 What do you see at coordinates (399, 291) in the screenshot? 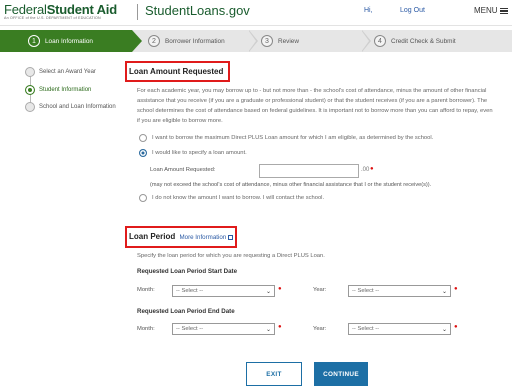
I see `start-year-select: -- Select -- ⌄` at bounding box center [399, 291].